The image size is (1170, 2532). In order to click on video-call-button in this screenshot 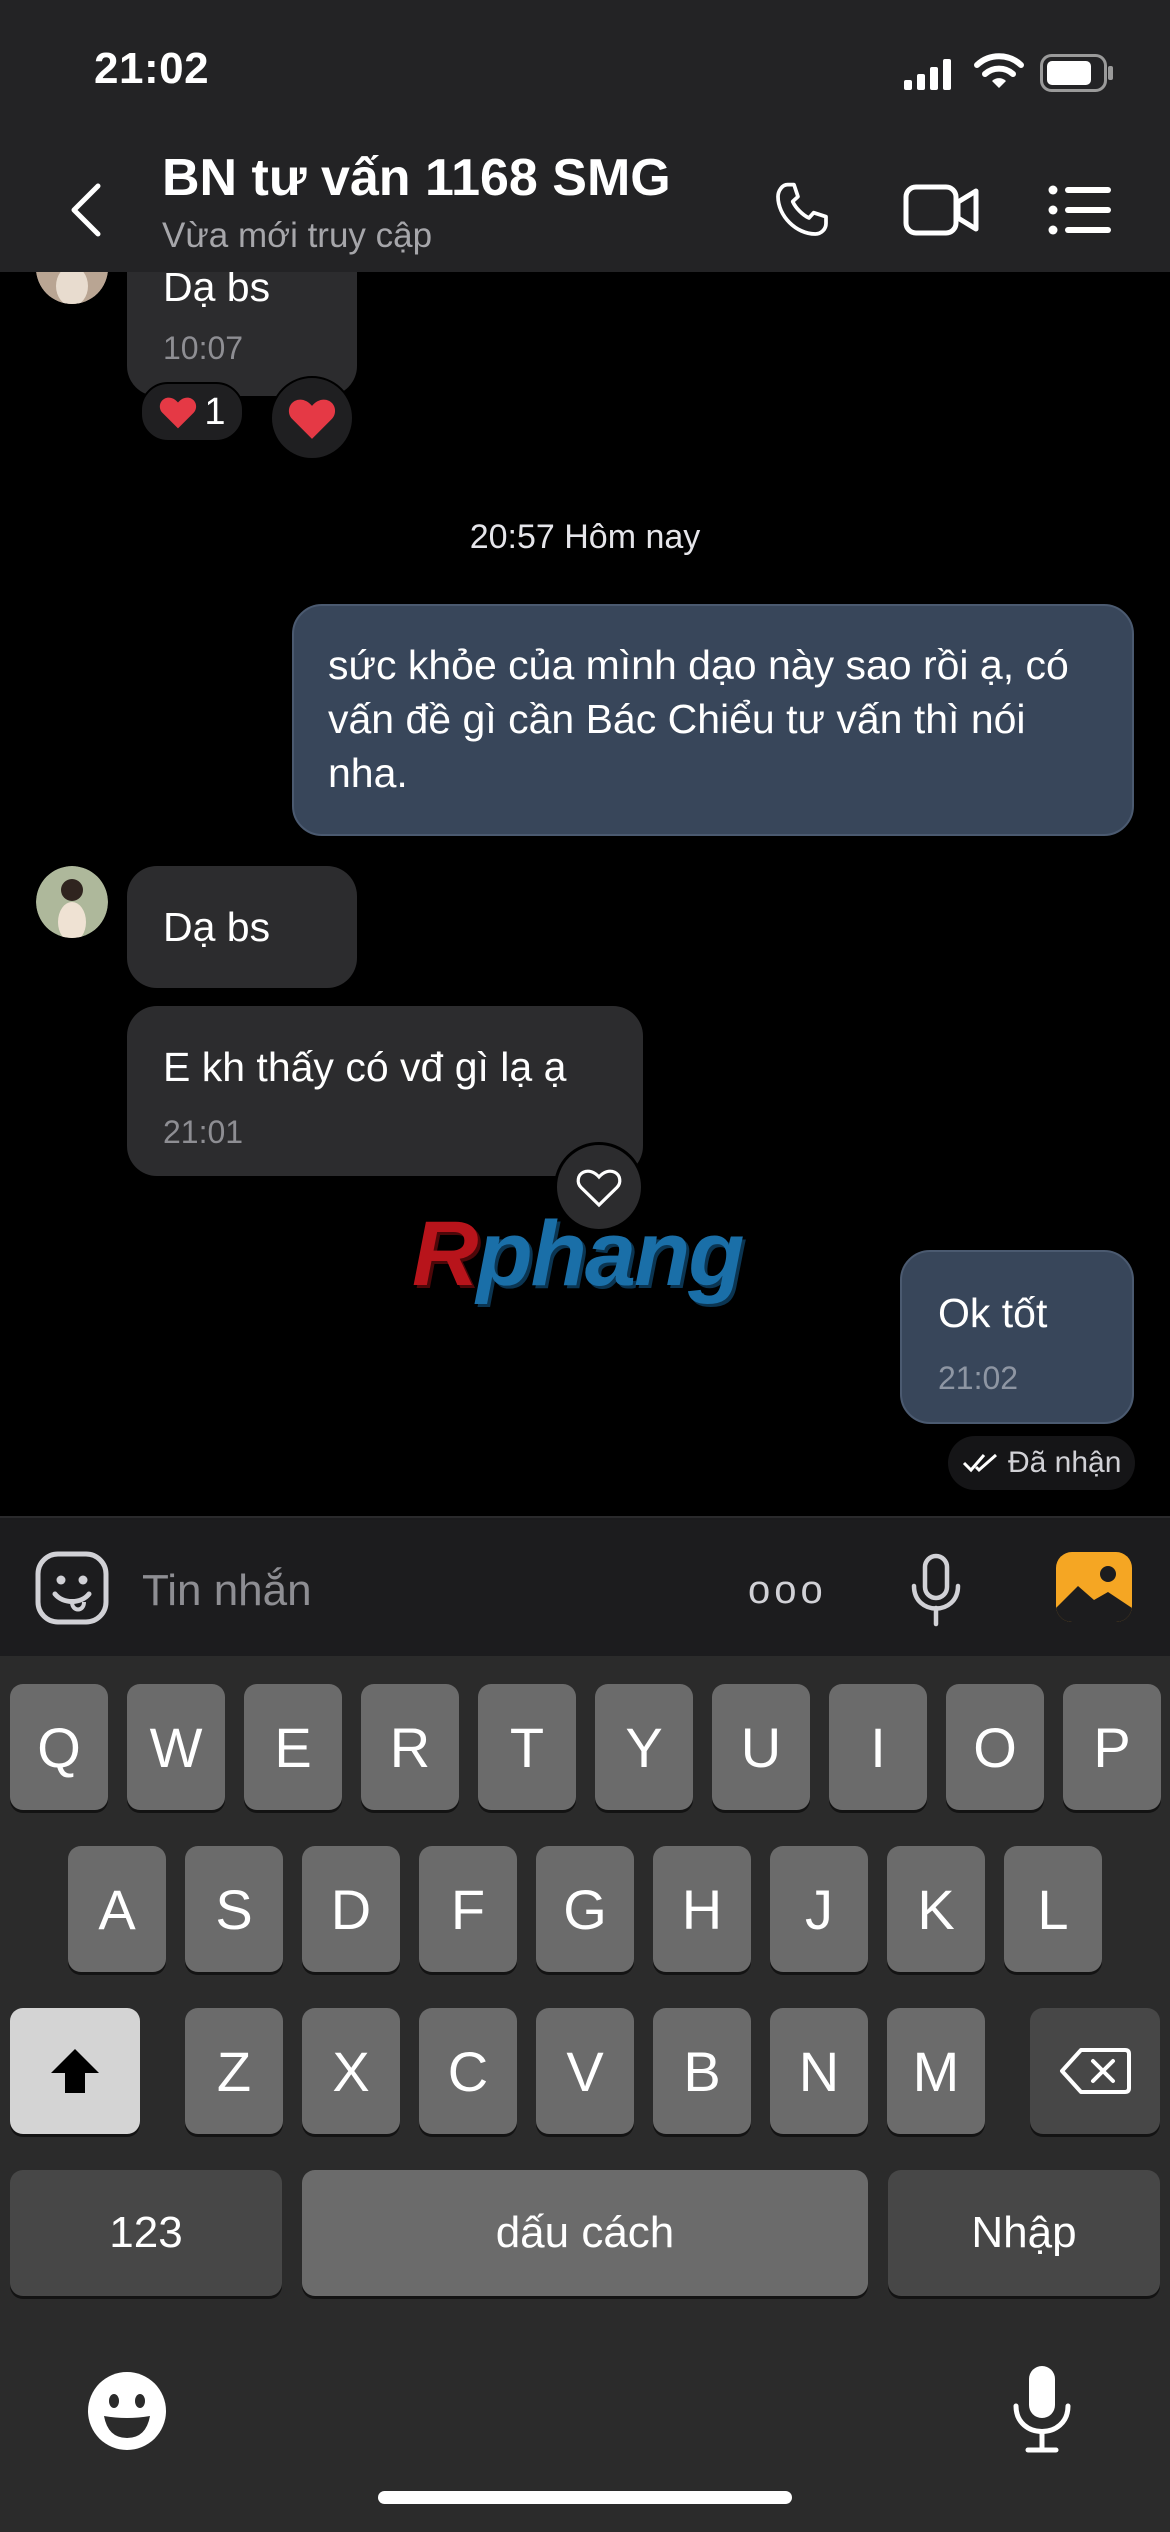, I will do `click(942, 210)`.